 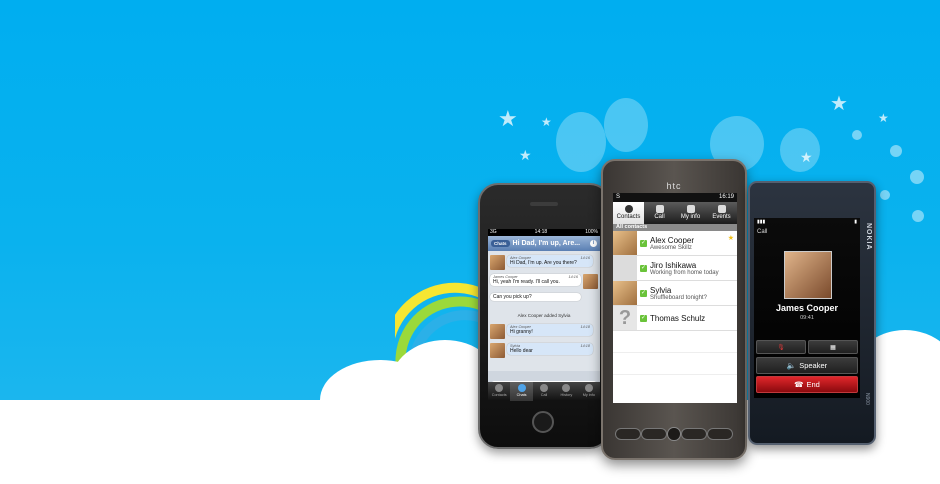 I want to click on carrier-label: 3G, so click(x=493, y=232).